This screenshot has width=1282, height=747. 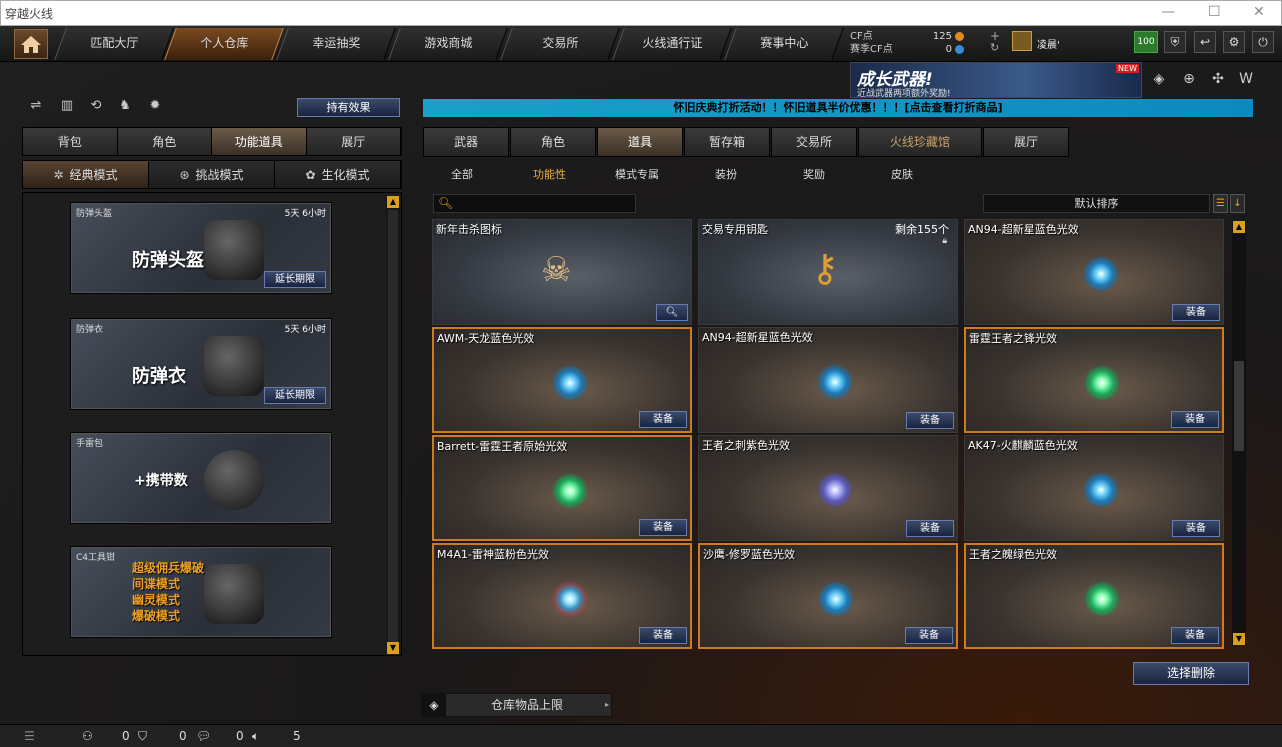 What do you see at coordinates (1189, 82) in the screenshot?
I see `globe-icon: ⊕` at bounding box center [1189, 82].